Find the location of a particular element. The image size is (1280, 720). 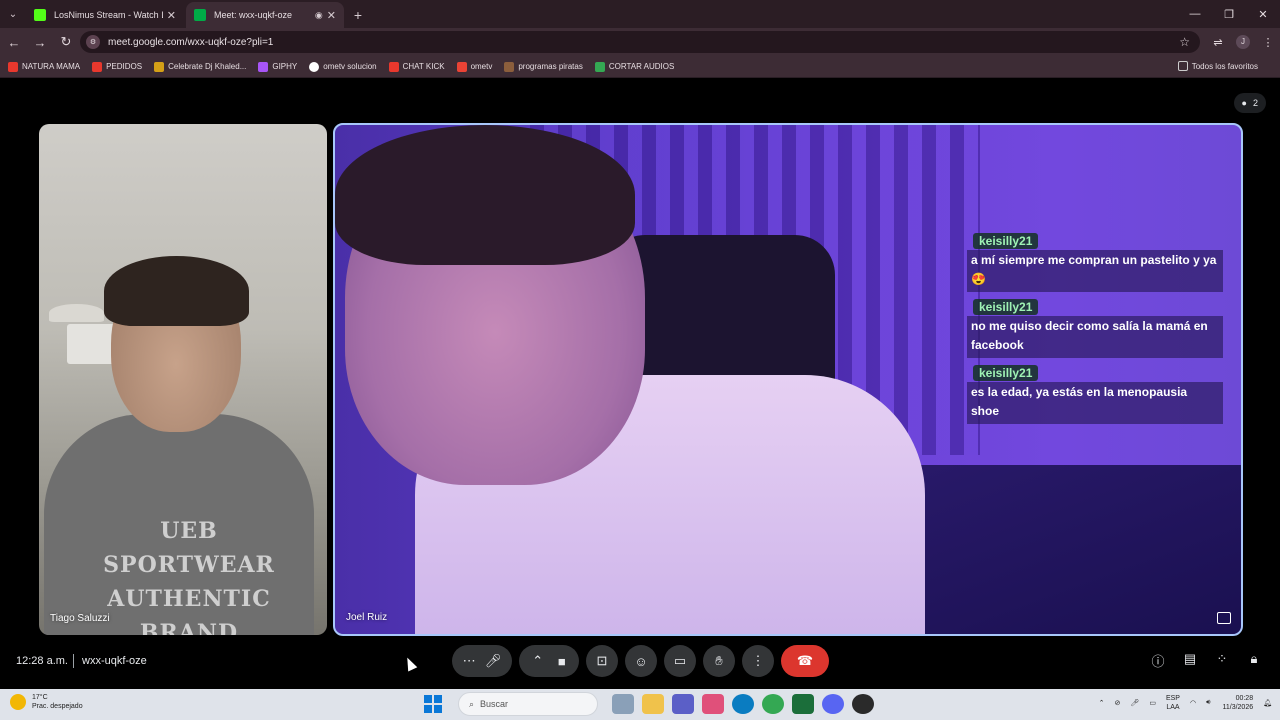

tab-label: Meet: wxx-uqkf-oze is located at coordinates (253, 15).